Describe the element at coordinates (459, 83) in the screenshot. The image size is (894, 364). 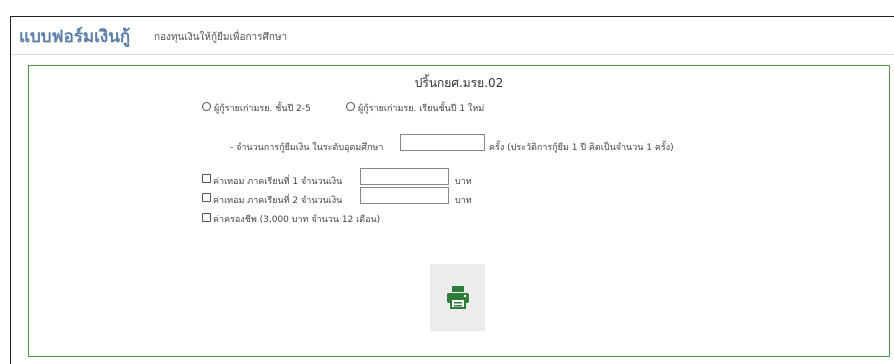
I see `form-title: ปริ้นกยศ.มรย.02` at that location.